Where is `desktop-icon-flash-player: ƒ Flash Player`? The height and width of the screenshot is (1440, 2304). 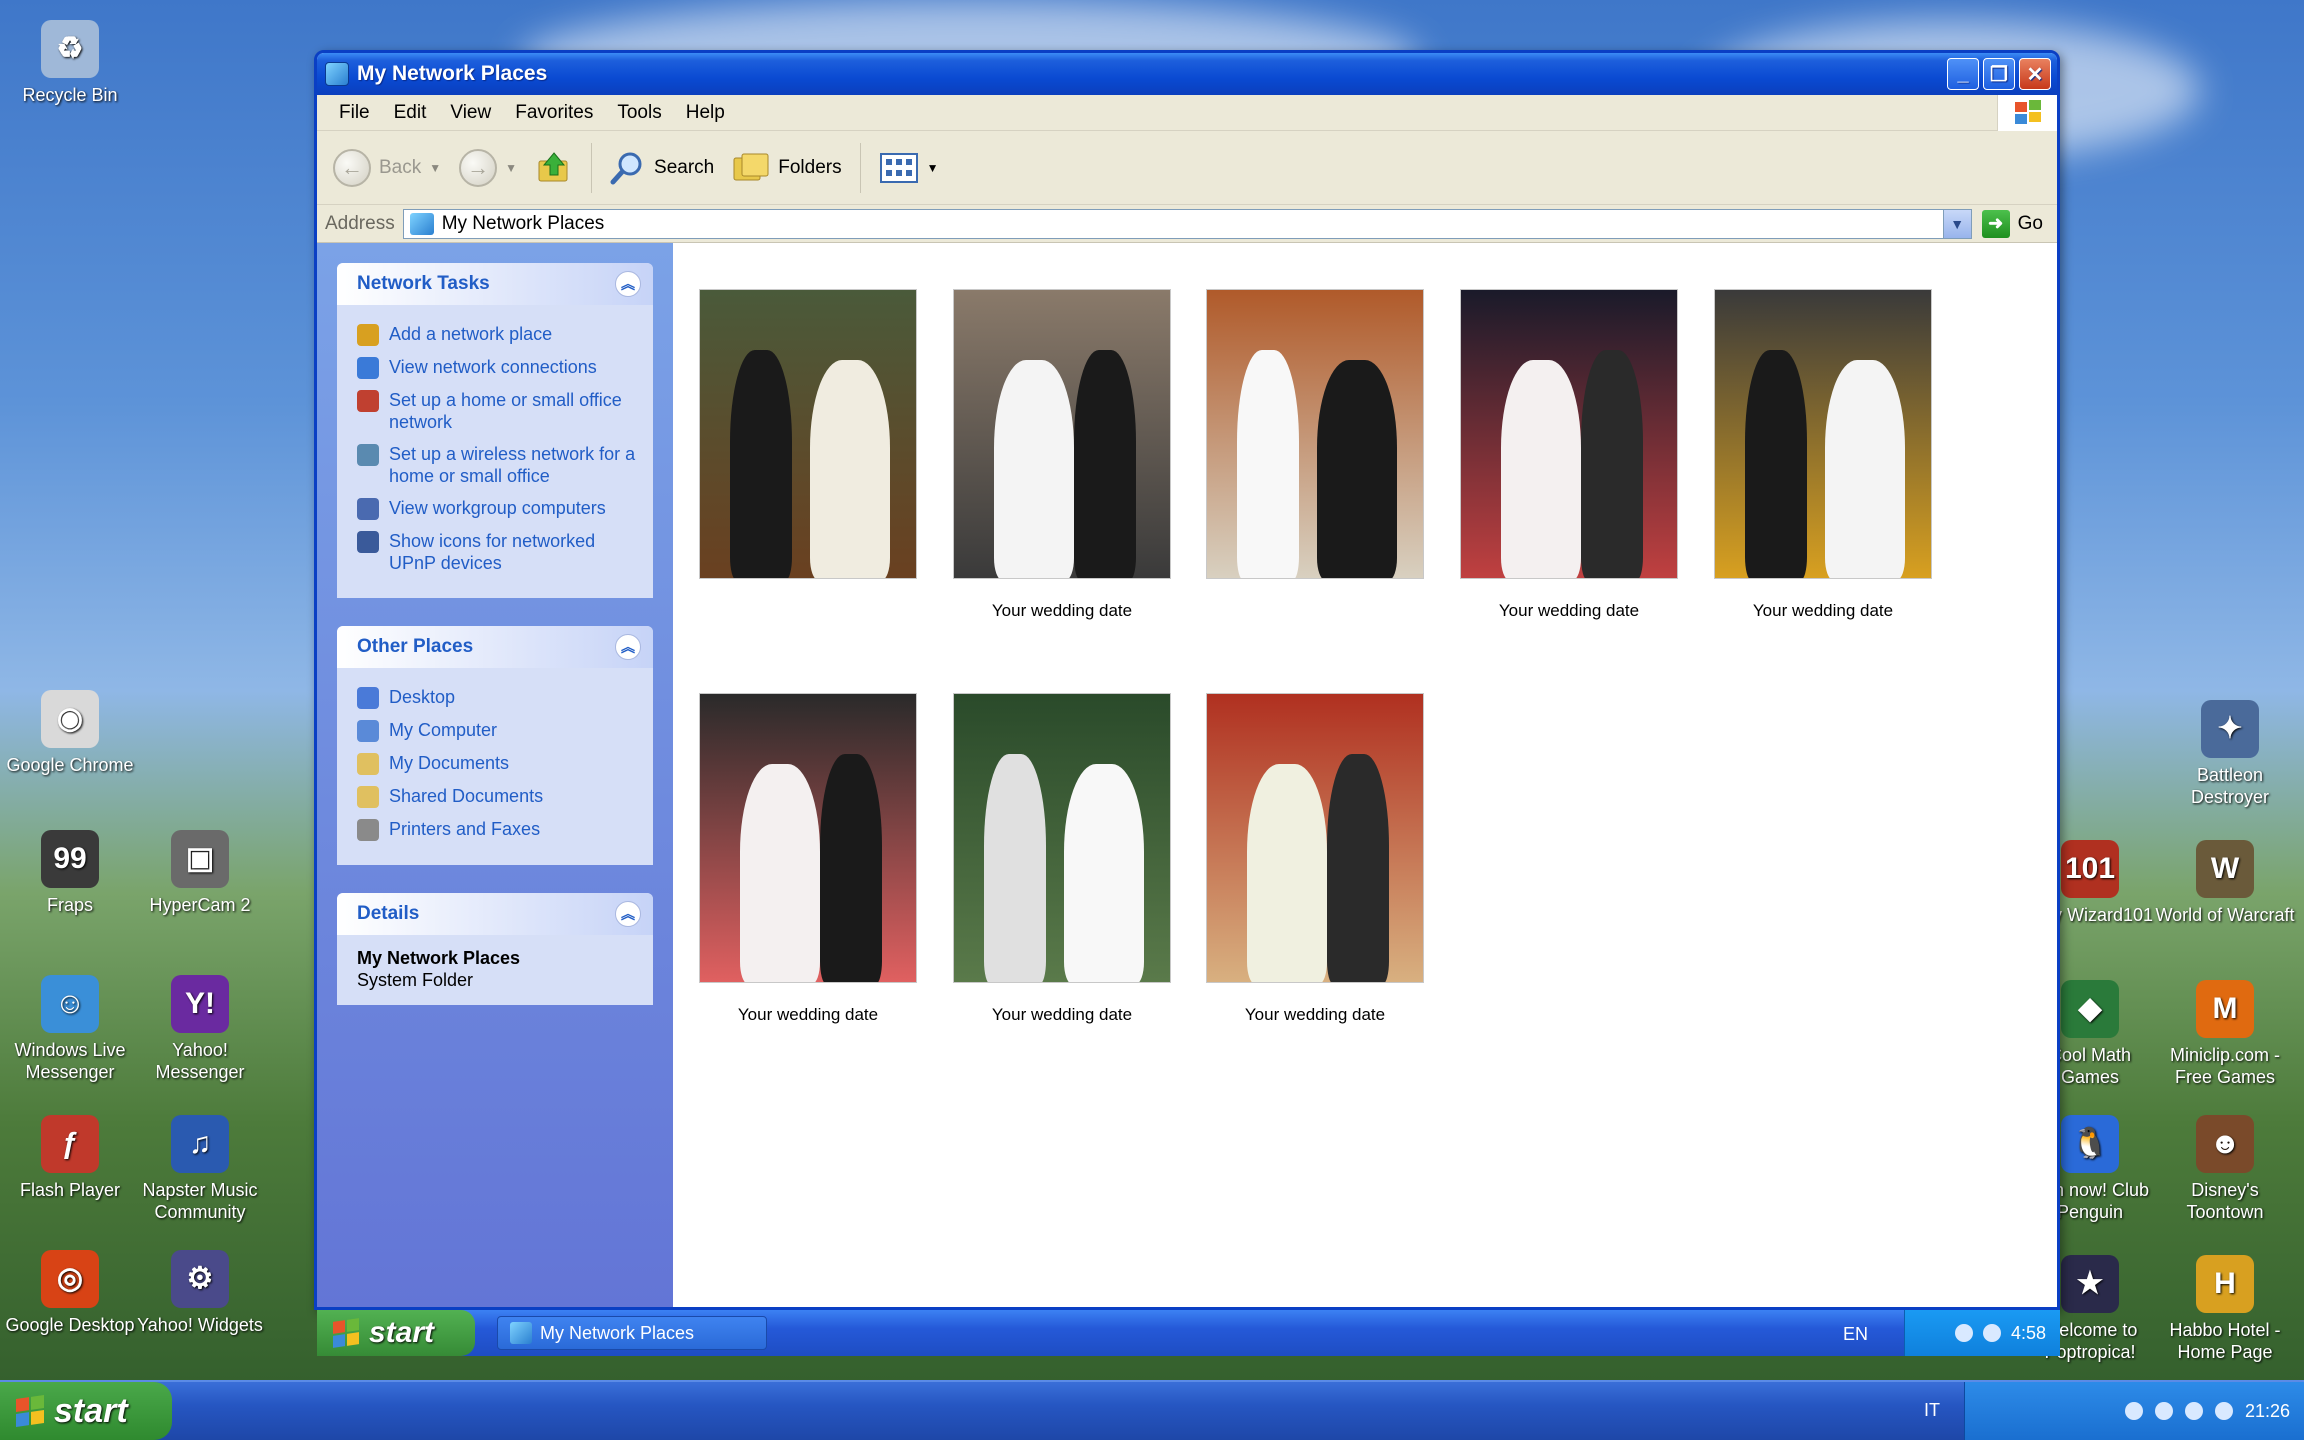
desktop-icon-flash-player: ƒ Flash Player is located at coordinates (70, 1158).